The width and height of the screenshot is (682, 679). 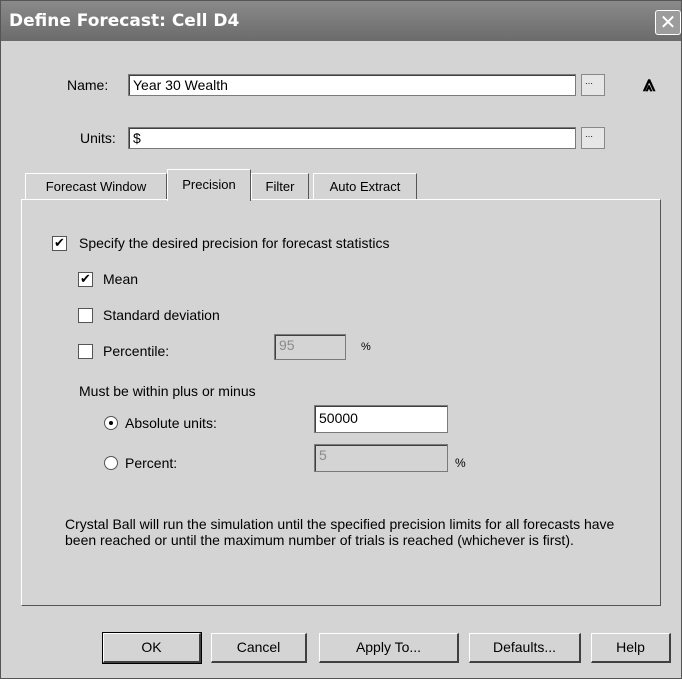 I want to click on tab-forecast-window: Forecast Window, so click(x=96, y=186).